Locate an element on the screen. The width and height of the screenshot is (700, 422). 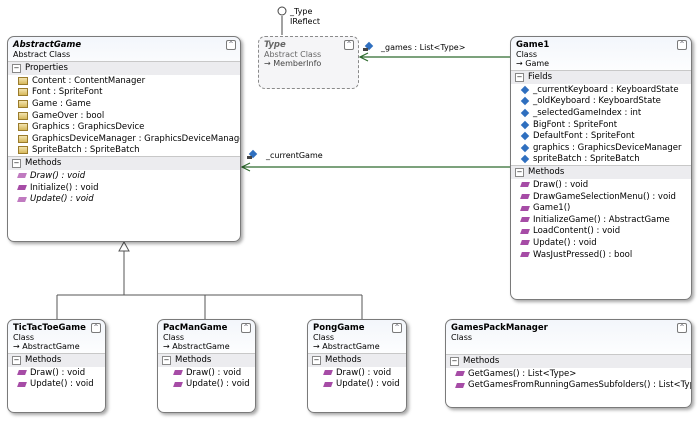
type-class-box: Type Abstract Class → MemberInfo ^ is located at coordinates (308, 62).